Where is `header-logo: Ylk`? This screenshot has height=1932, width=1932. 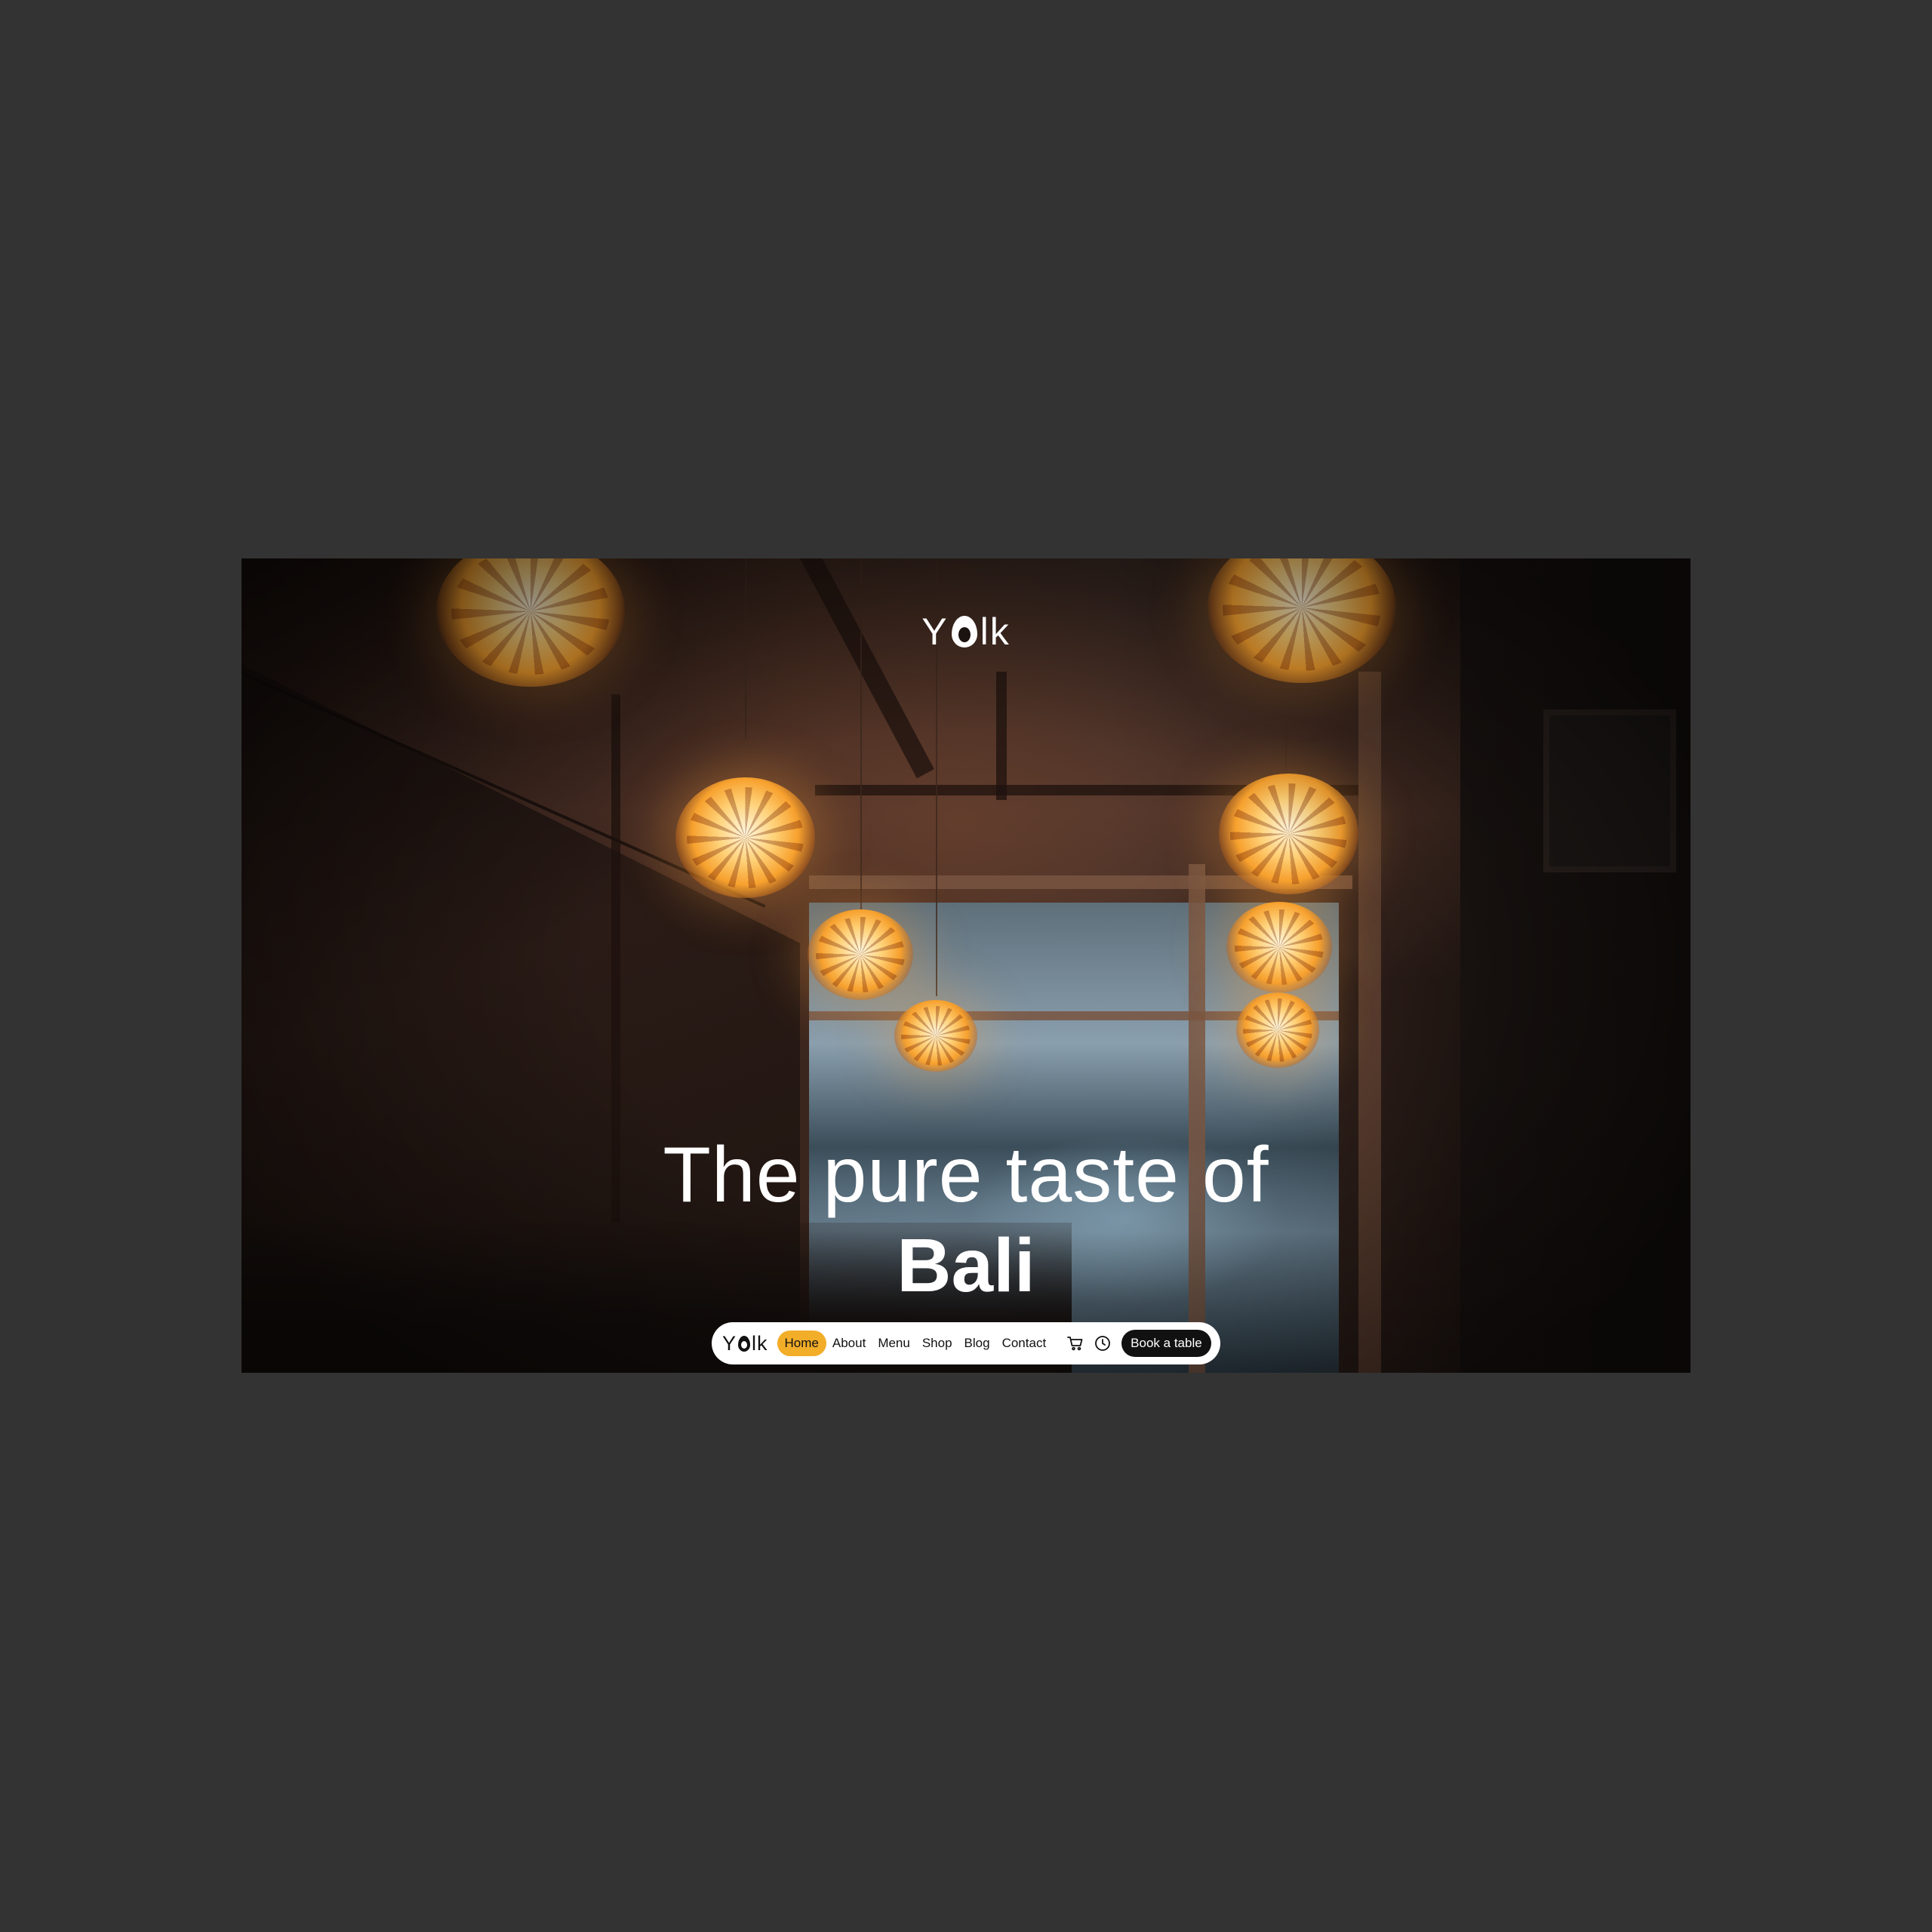 header-logo: Ylk is located at coordinates (966, 632).